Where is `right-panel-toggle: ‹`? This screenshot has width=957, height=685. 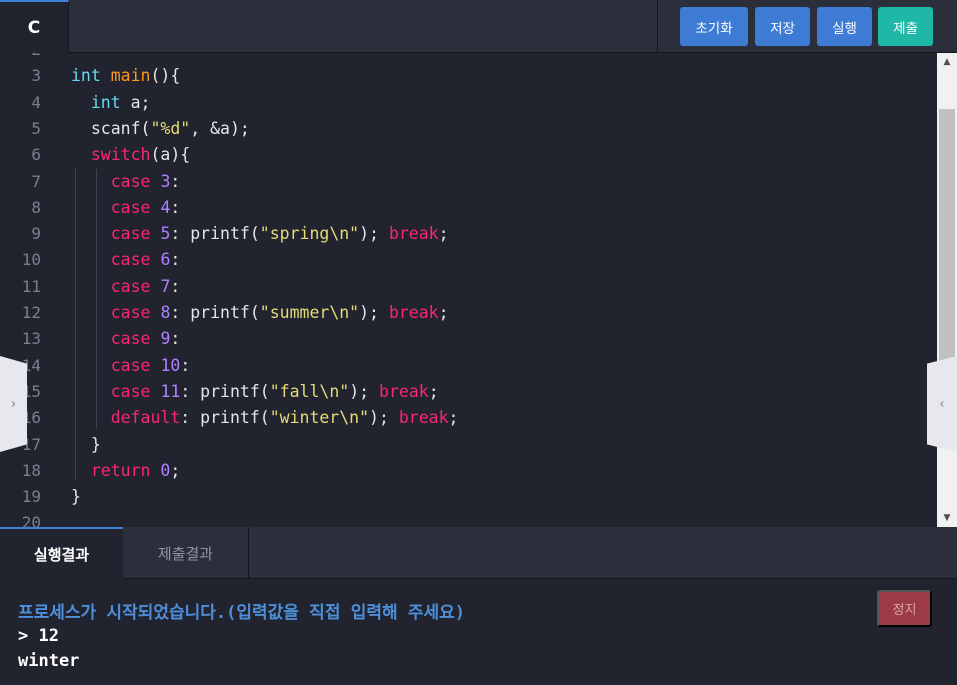 right-panel-toggle: ‹ is located at coordinates (942, 404).